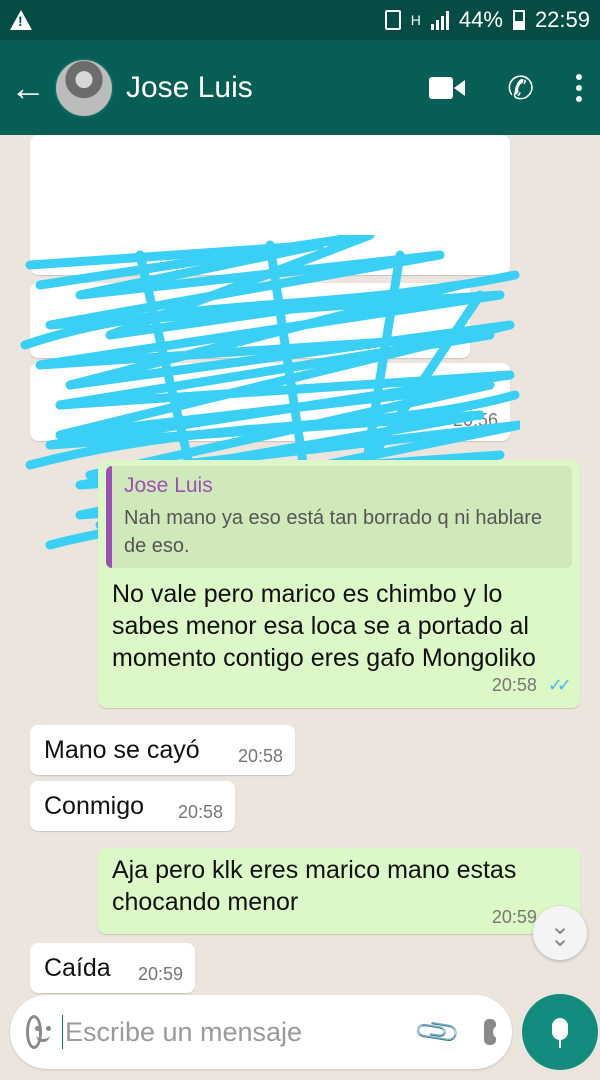 The image size is (600, 1080). I want to click on message-composer: 📎, so click(261, 1032).